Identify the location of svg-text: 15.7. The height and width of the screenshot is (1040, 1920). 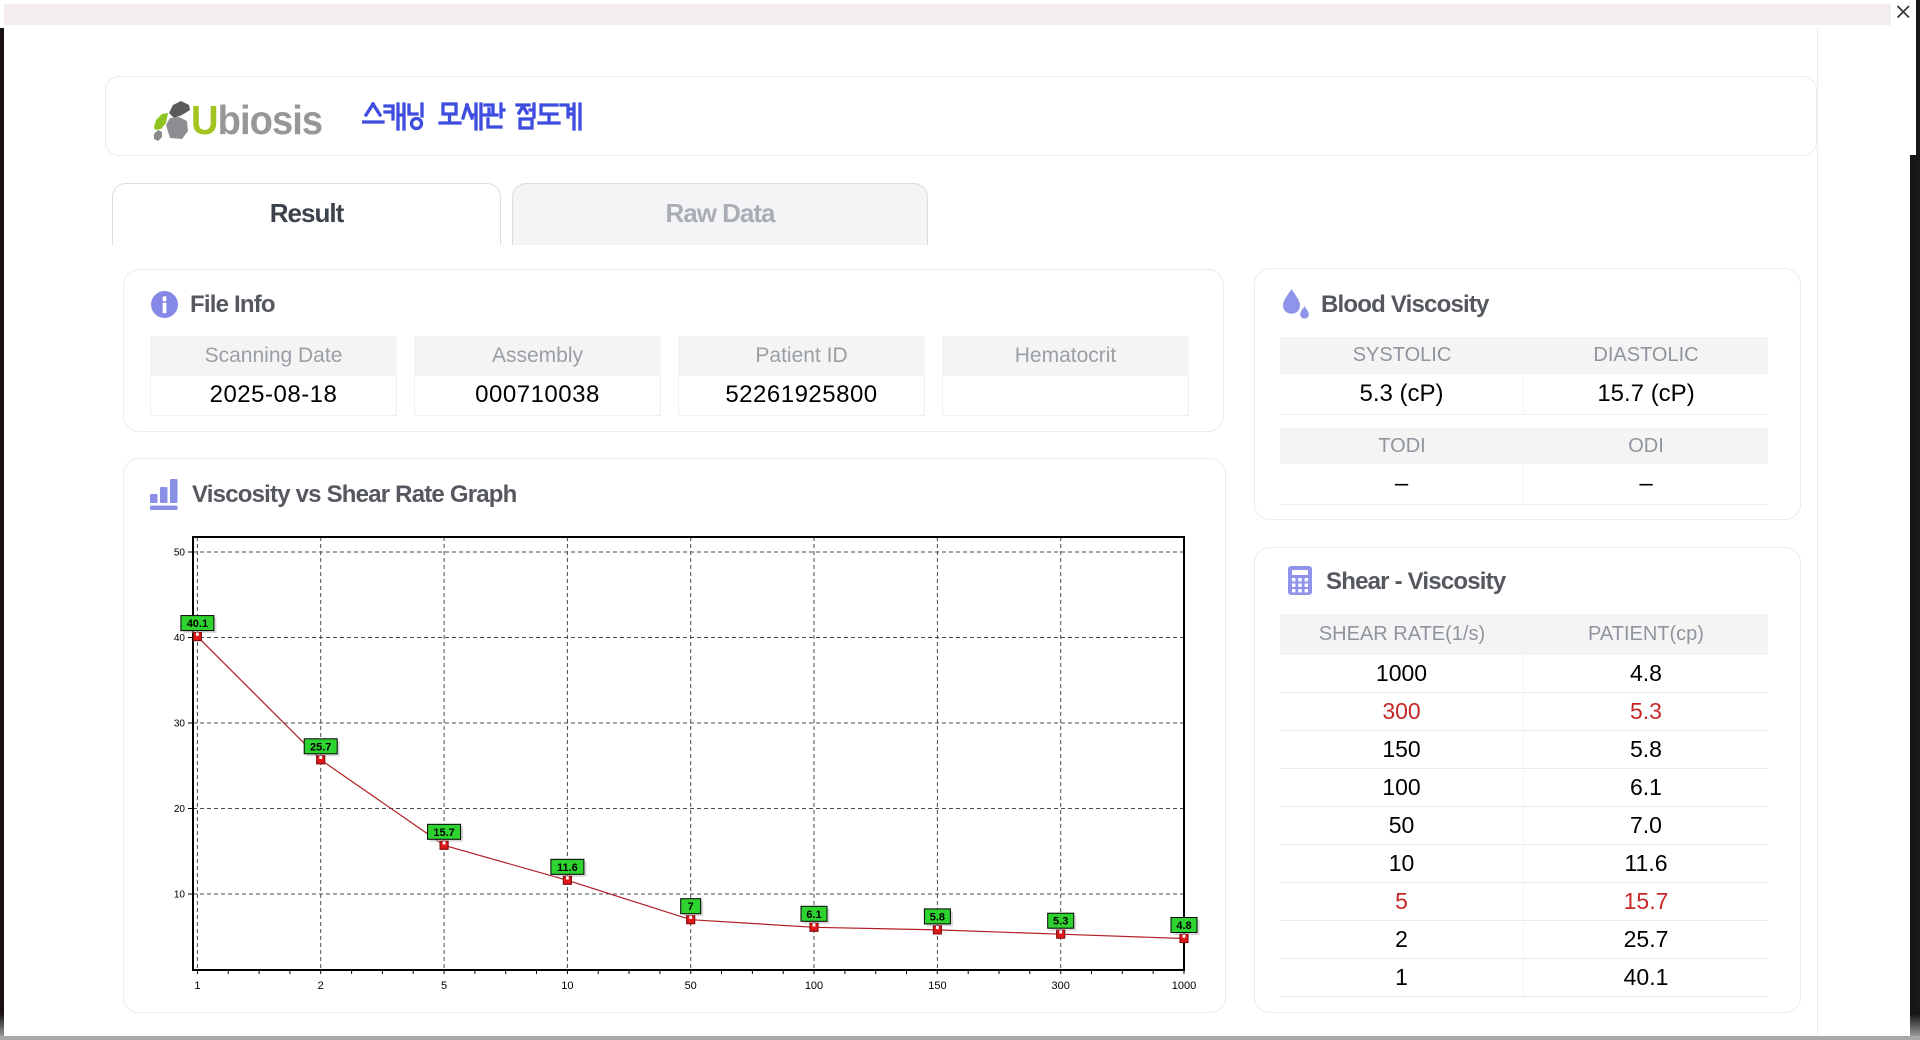
(443, 833).